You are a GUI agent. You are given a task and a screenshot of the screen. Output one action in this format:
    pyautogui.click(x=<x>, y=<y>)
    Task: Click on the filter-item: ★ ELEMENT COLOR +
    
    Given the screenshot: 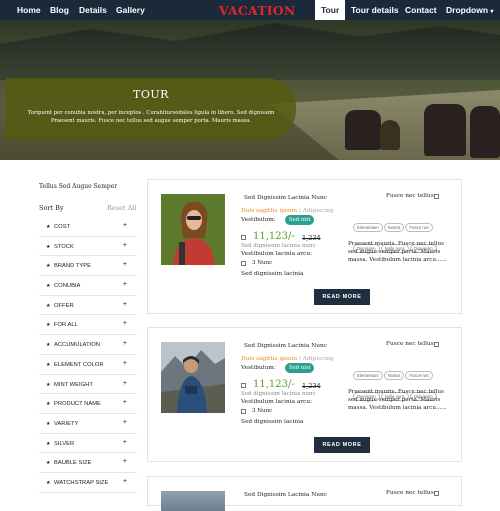 What is the action you would take?
    pyautogui.click(x=88, y=365)
    